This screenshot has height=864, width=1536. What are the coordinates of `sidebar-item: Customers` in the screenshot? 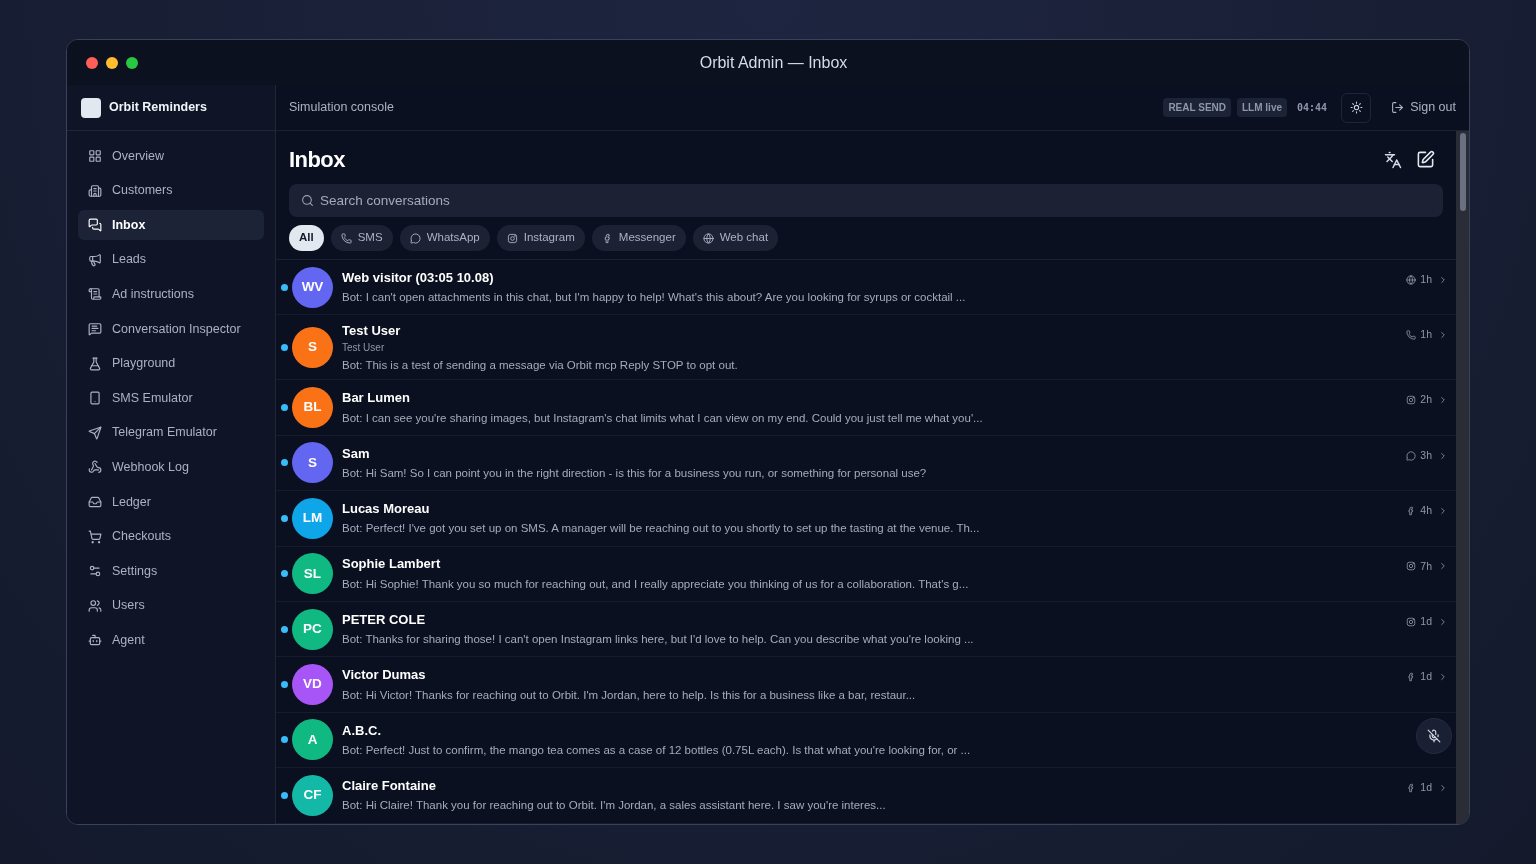 It's located at (171, 190).